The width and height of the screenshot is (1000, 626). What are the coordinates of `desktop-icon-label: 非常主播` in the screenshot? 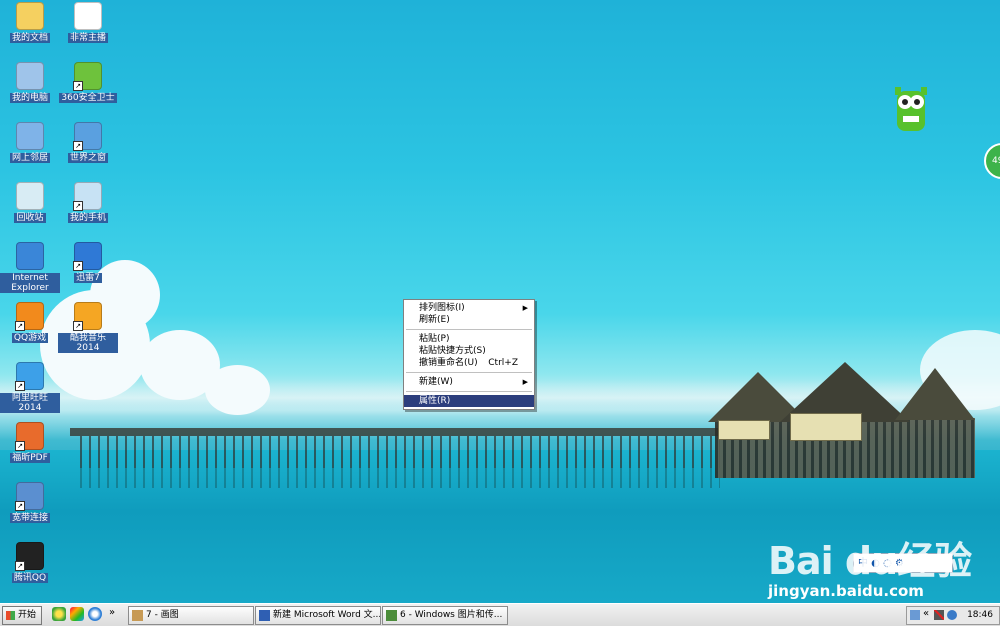 It's located at (87, 38).